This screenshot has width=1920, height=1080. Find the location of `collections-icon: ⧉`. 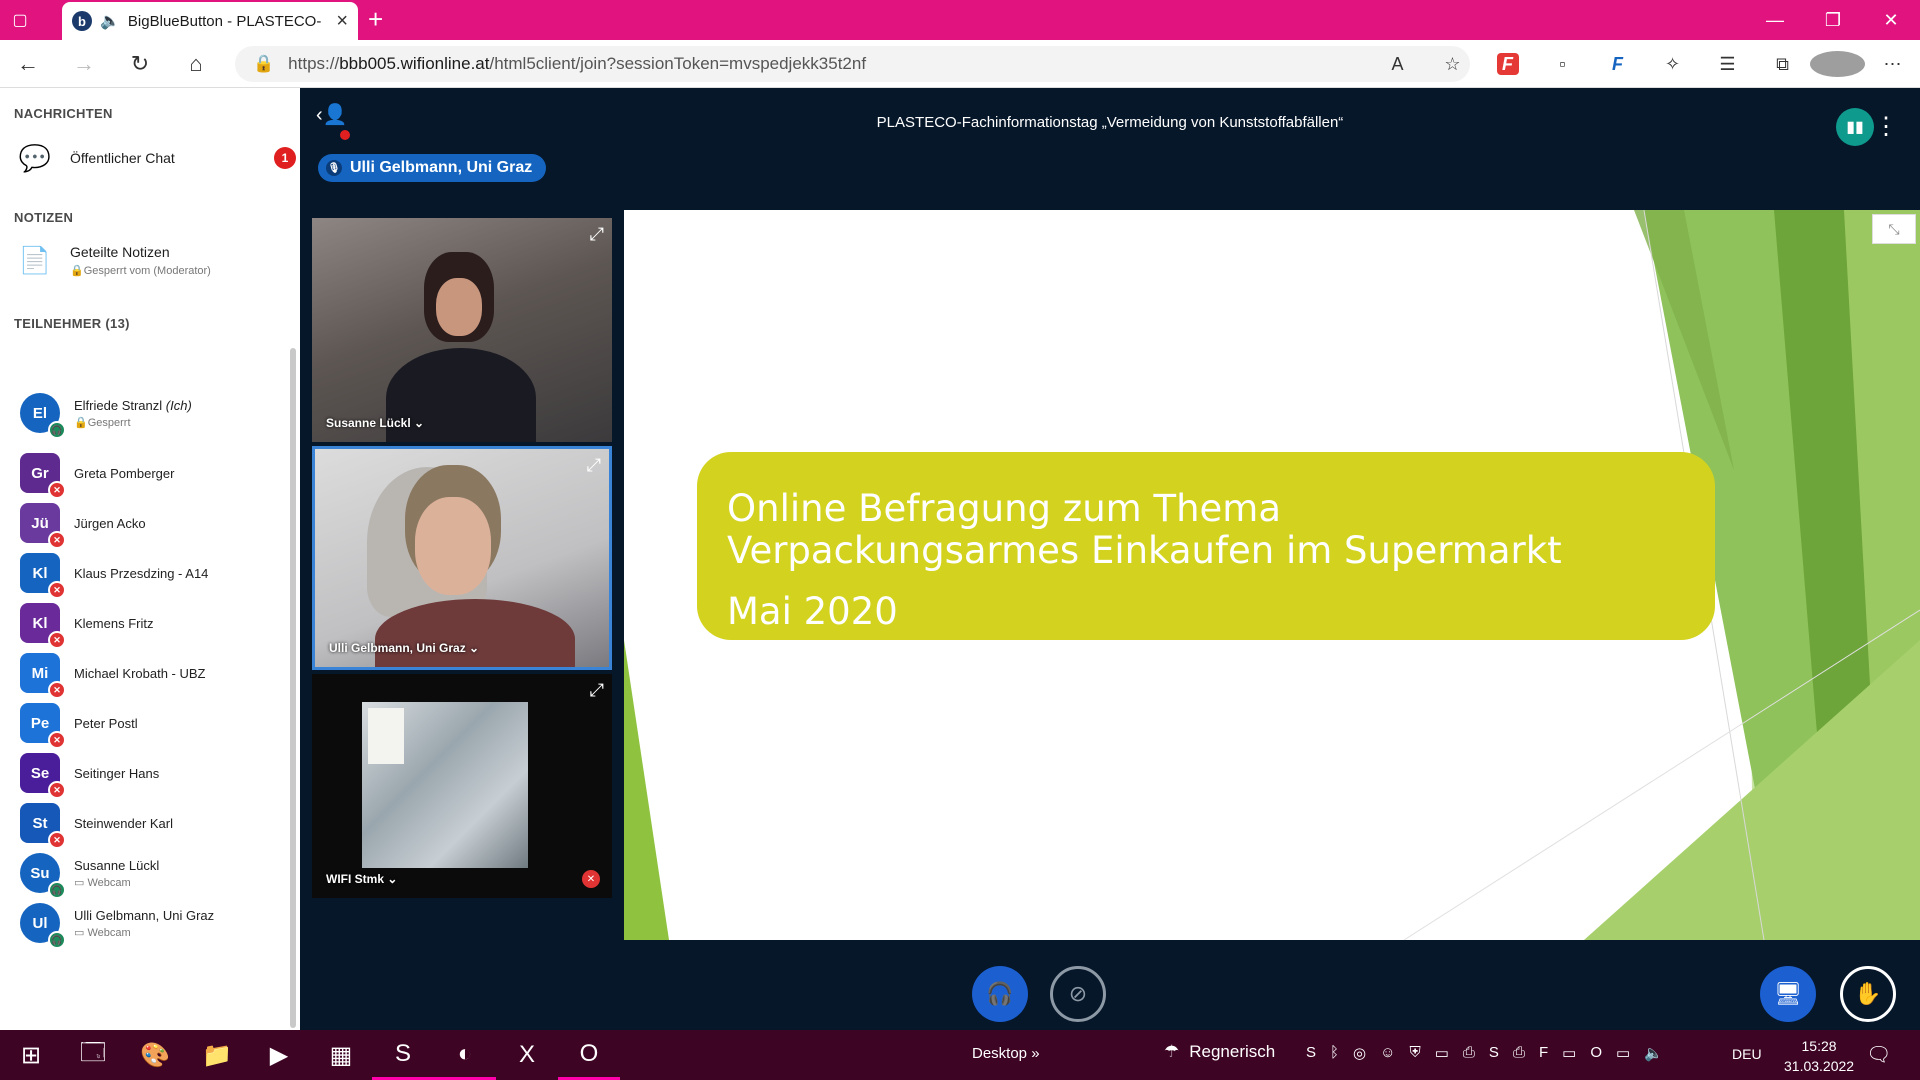

collections-icon: ⧉ is located at coordinates (1782, 64).